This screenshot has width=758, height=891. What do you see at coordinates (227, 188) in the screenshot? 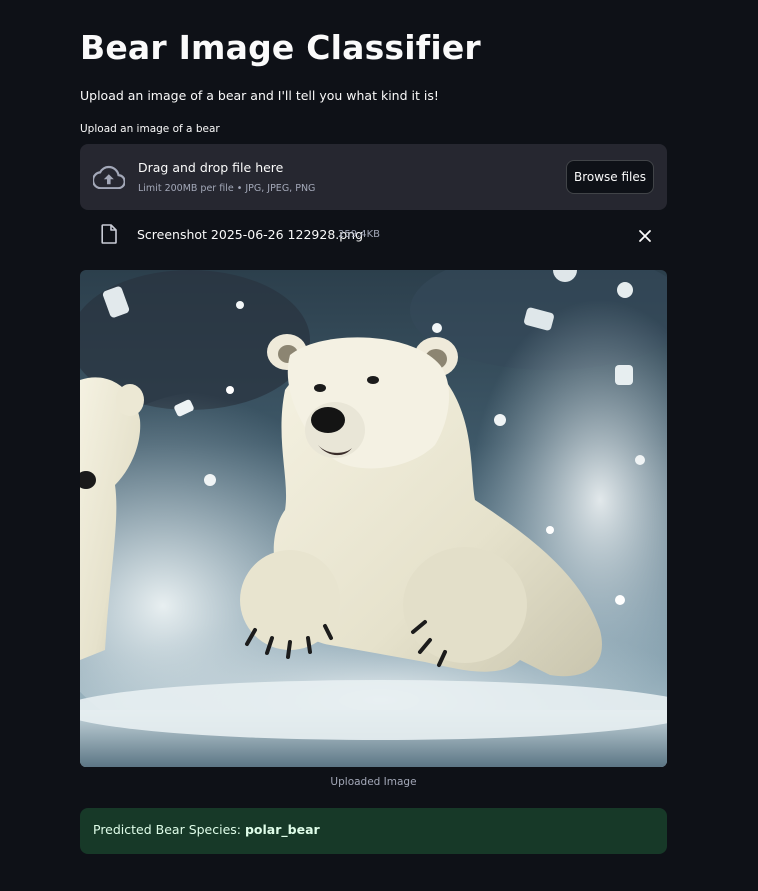
I see `dropzone-limit-text: Limit 200MB per file • JPG, JPEG, PNG` at bounding box center [227, 188].